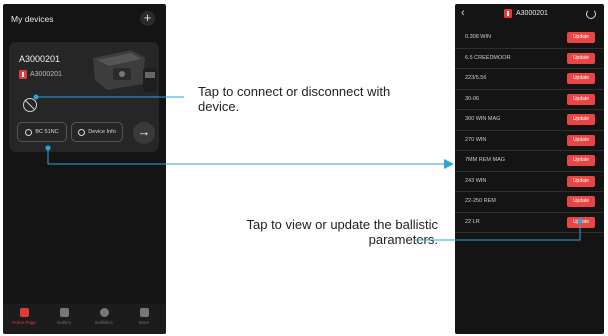 The width and height of the screenshot is (608, 336). Describe the element at coordinates (82, 132) in the screenshot. I see `info-icon` at that location.